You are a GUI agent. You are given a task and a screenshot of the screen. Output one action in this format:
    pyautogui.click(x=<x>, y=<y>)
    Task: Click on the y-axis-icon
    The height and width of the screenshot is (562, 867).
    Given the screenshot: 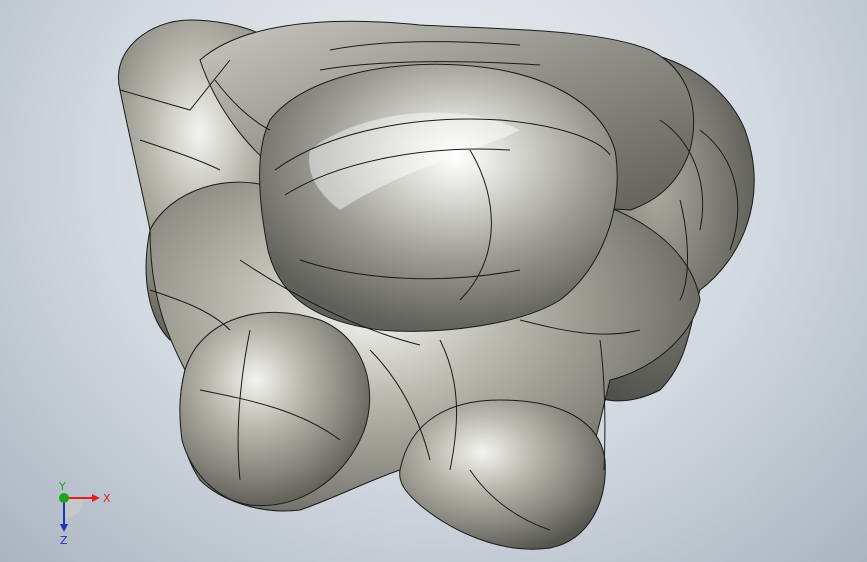 What is the action you would take?
    pyautogui.click(x=64, y=498)
    